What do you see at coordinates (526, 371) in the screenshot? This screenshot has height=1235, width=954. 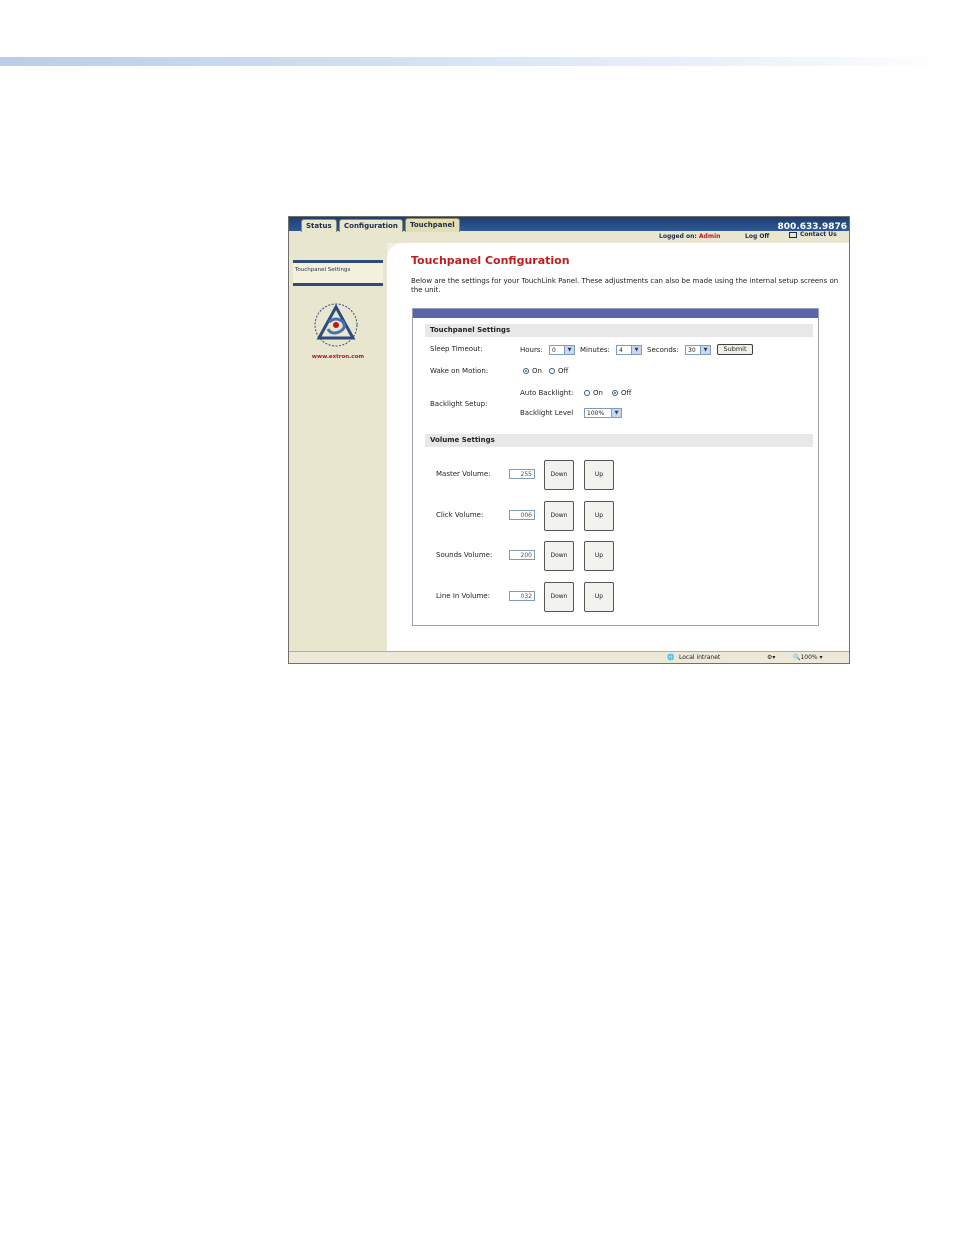 I see `wake-on-radio` at bounding box center [526, 371].